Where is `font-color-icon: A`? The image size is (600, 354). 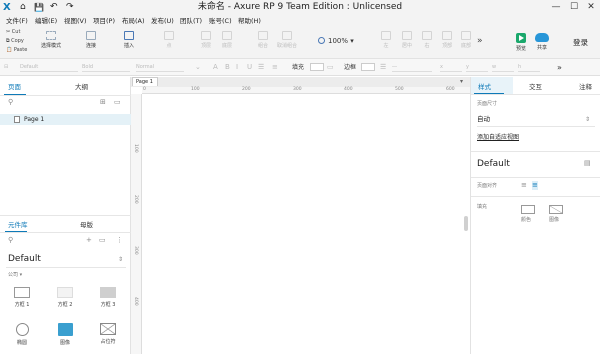 font-color-icon: A is located at coordinates (215, 67).